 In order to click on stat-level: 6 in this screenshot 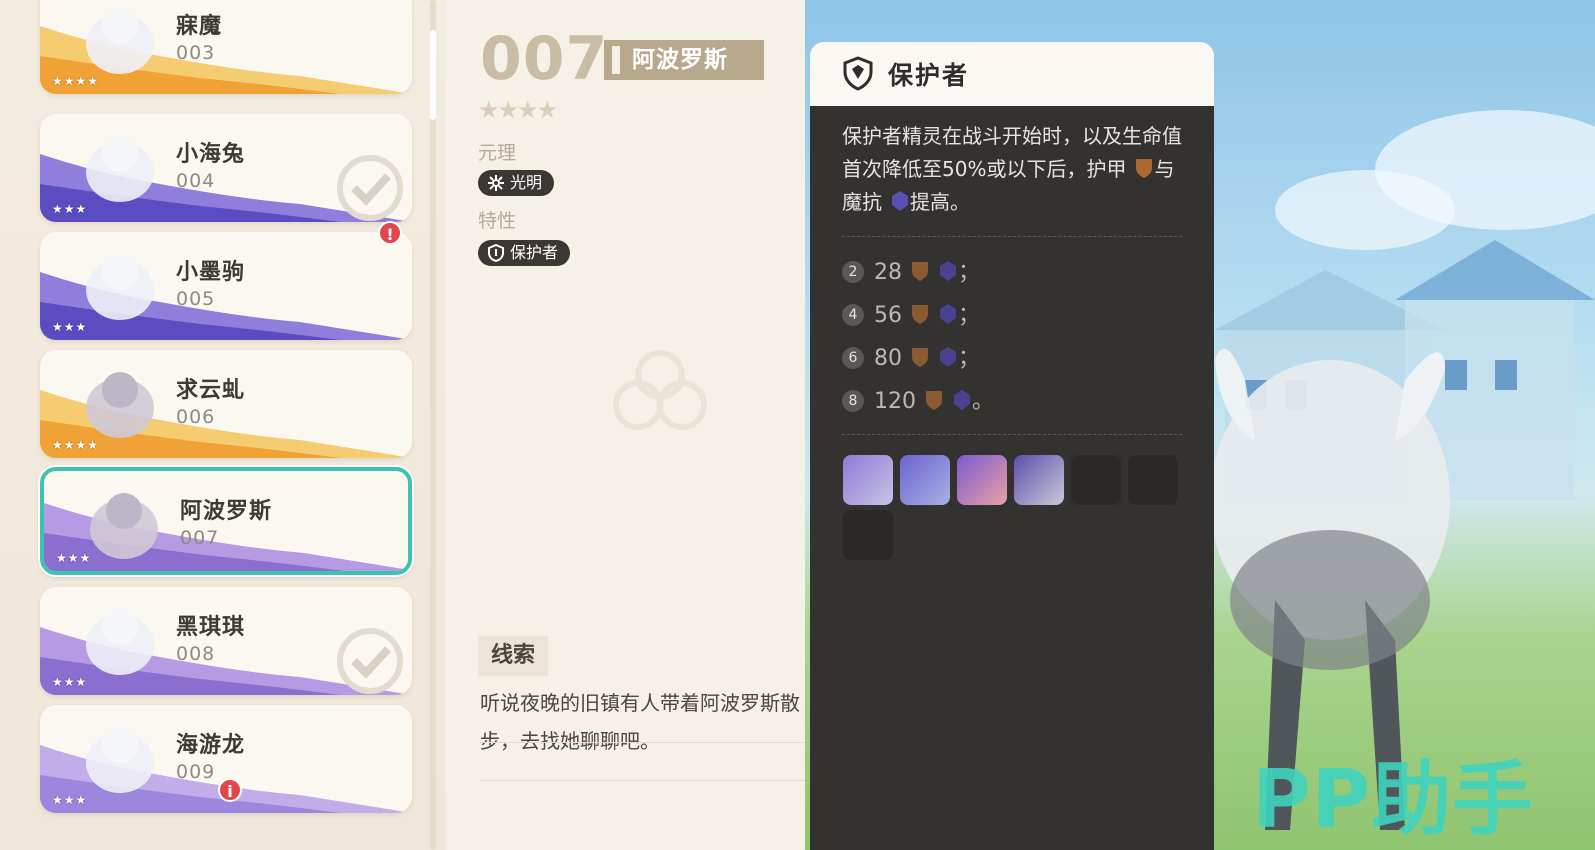, I will do `click(853, 358)`.